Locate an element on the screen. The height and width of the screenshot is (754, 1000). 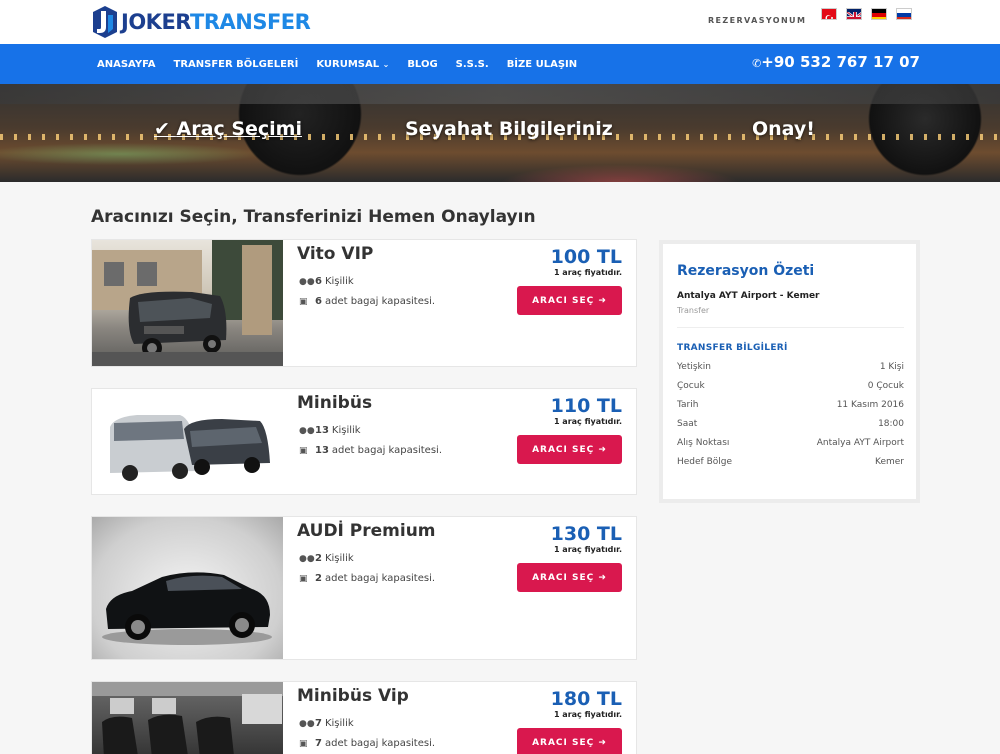
vehicle-luggage-value: 13 is located at coordinates (322, 450).